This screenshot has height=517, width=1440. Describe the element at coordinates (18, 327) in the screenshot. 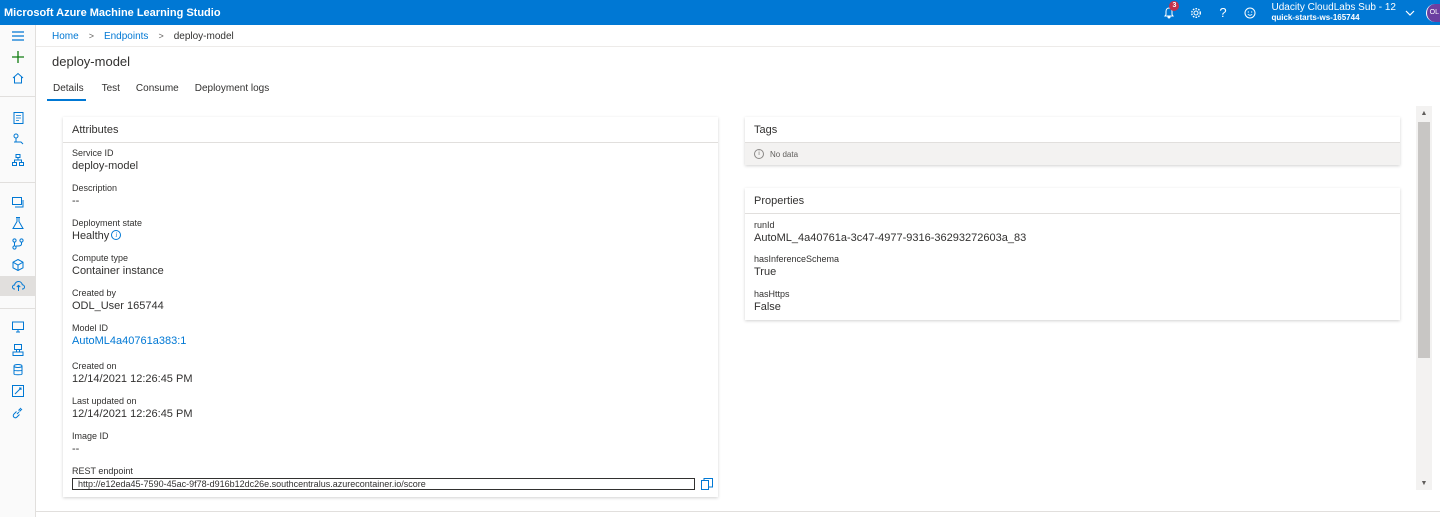

I see `compute-icon` at that location.